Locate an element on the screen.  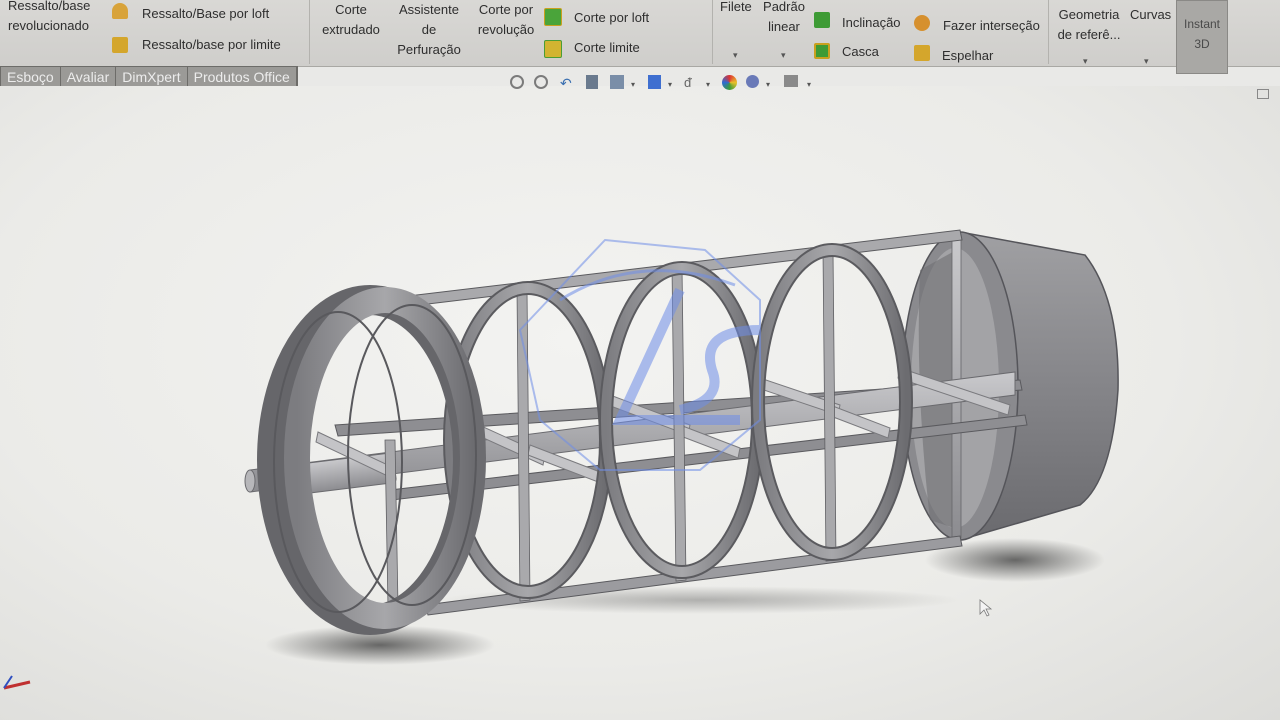
intersect-icon is located at coordinates (922, 23).